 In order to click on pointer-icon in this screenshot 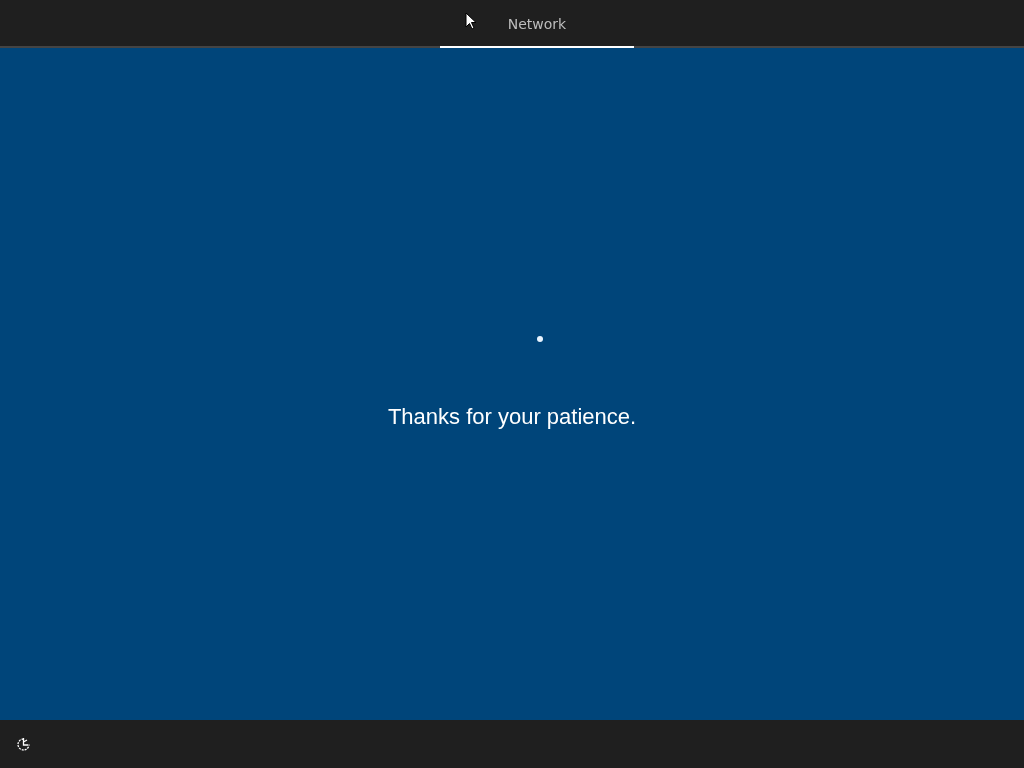, I will do `click(471, 21)`.